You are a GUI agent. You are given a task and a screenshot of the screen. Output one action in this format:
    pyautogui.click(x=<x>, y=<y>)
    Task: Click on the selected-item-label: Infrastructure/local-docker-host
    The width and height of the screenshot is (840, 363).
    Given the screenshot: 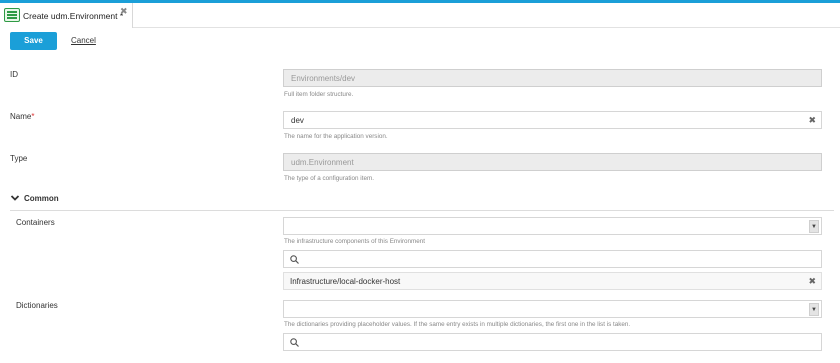 What is the action you would take?
    pyautogui.click(x=345, y=281)
    